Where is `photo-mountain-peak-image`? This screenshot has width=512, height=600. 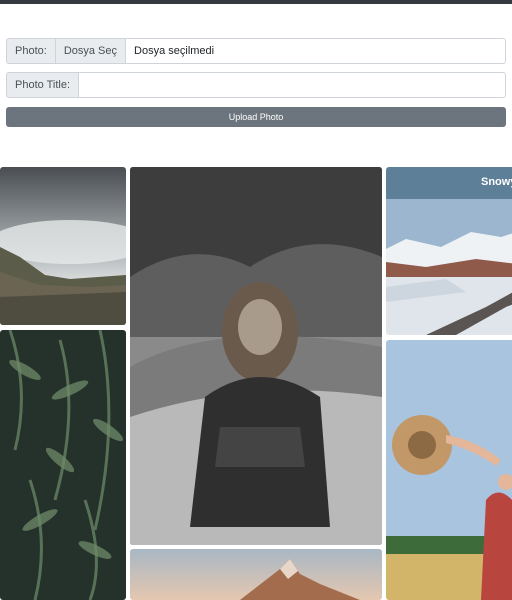 photo-mountain-peak-image is located at coordinates (256, 574).